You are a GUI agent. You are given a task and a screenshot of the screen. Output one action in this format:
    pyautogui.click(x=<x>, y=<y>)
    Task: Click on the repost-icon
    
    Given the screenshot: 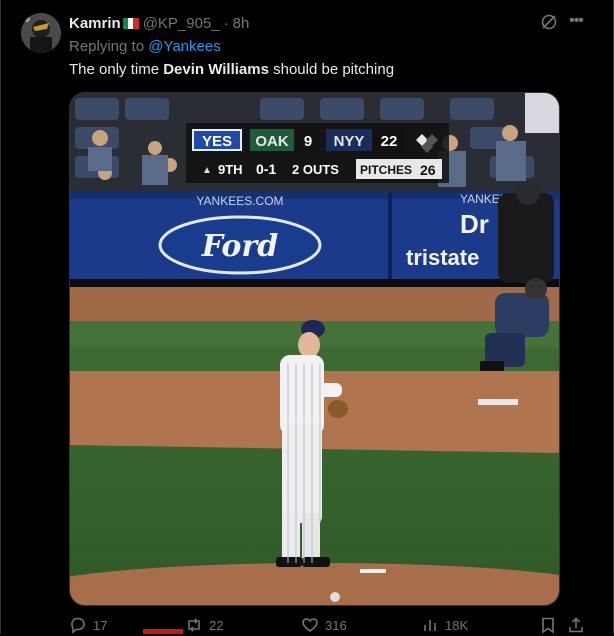 What is the action you would take?
    pyautogui.click(x=194, y=625)
    